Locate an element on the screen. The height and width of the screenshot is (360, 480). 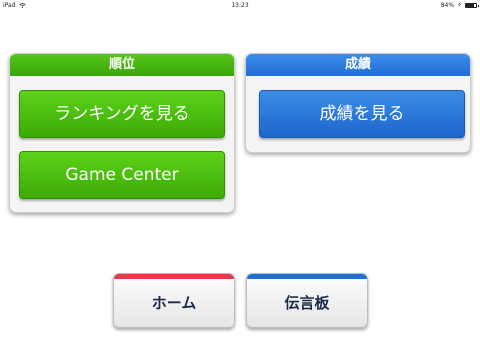
ranking-panel-title: 順位 is located at coordinates (122, 65).